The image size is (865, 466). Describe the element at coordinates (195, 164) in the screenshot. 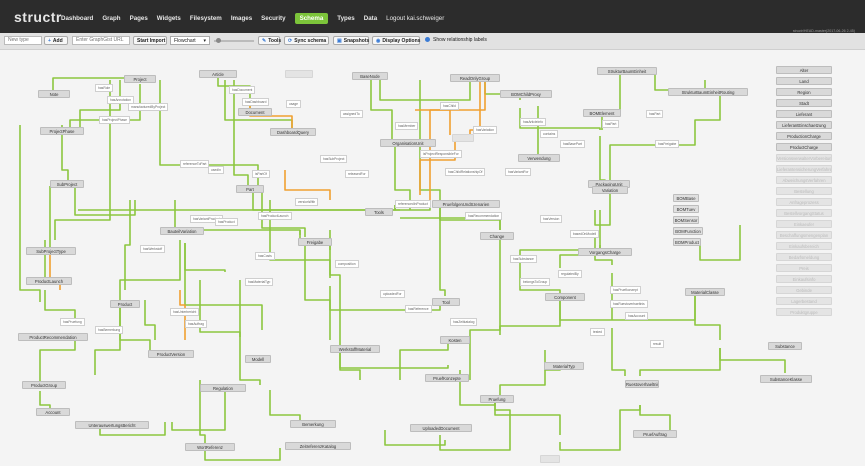

I see `relationship-label: referenceToPart` at that location.